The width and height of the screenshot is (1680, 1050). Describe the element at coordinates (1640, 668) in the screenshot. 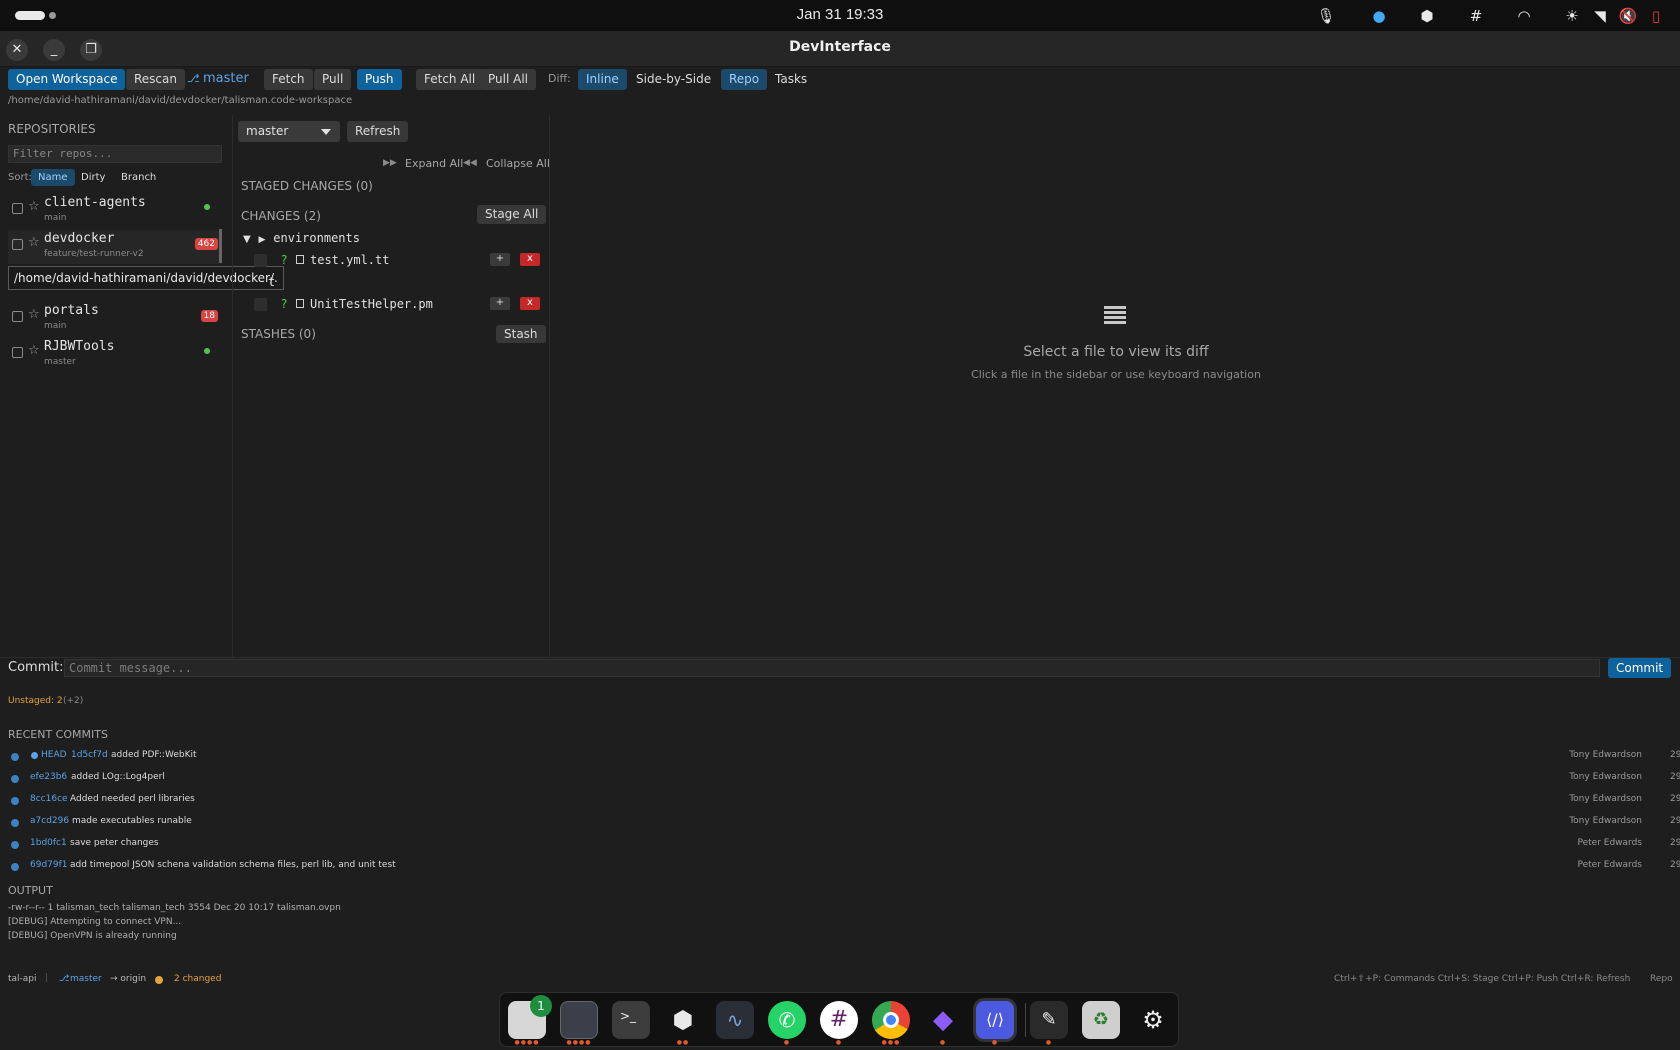

I see `commit-button: Commit` at that location.